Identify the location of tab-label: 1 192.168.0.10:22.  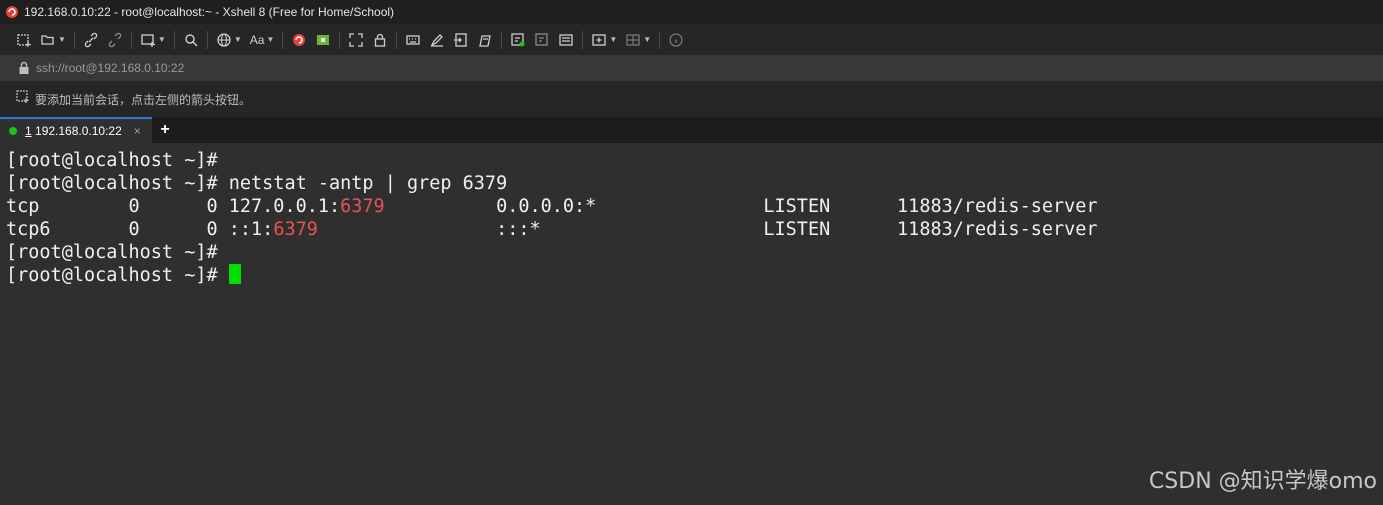
(73, 131).